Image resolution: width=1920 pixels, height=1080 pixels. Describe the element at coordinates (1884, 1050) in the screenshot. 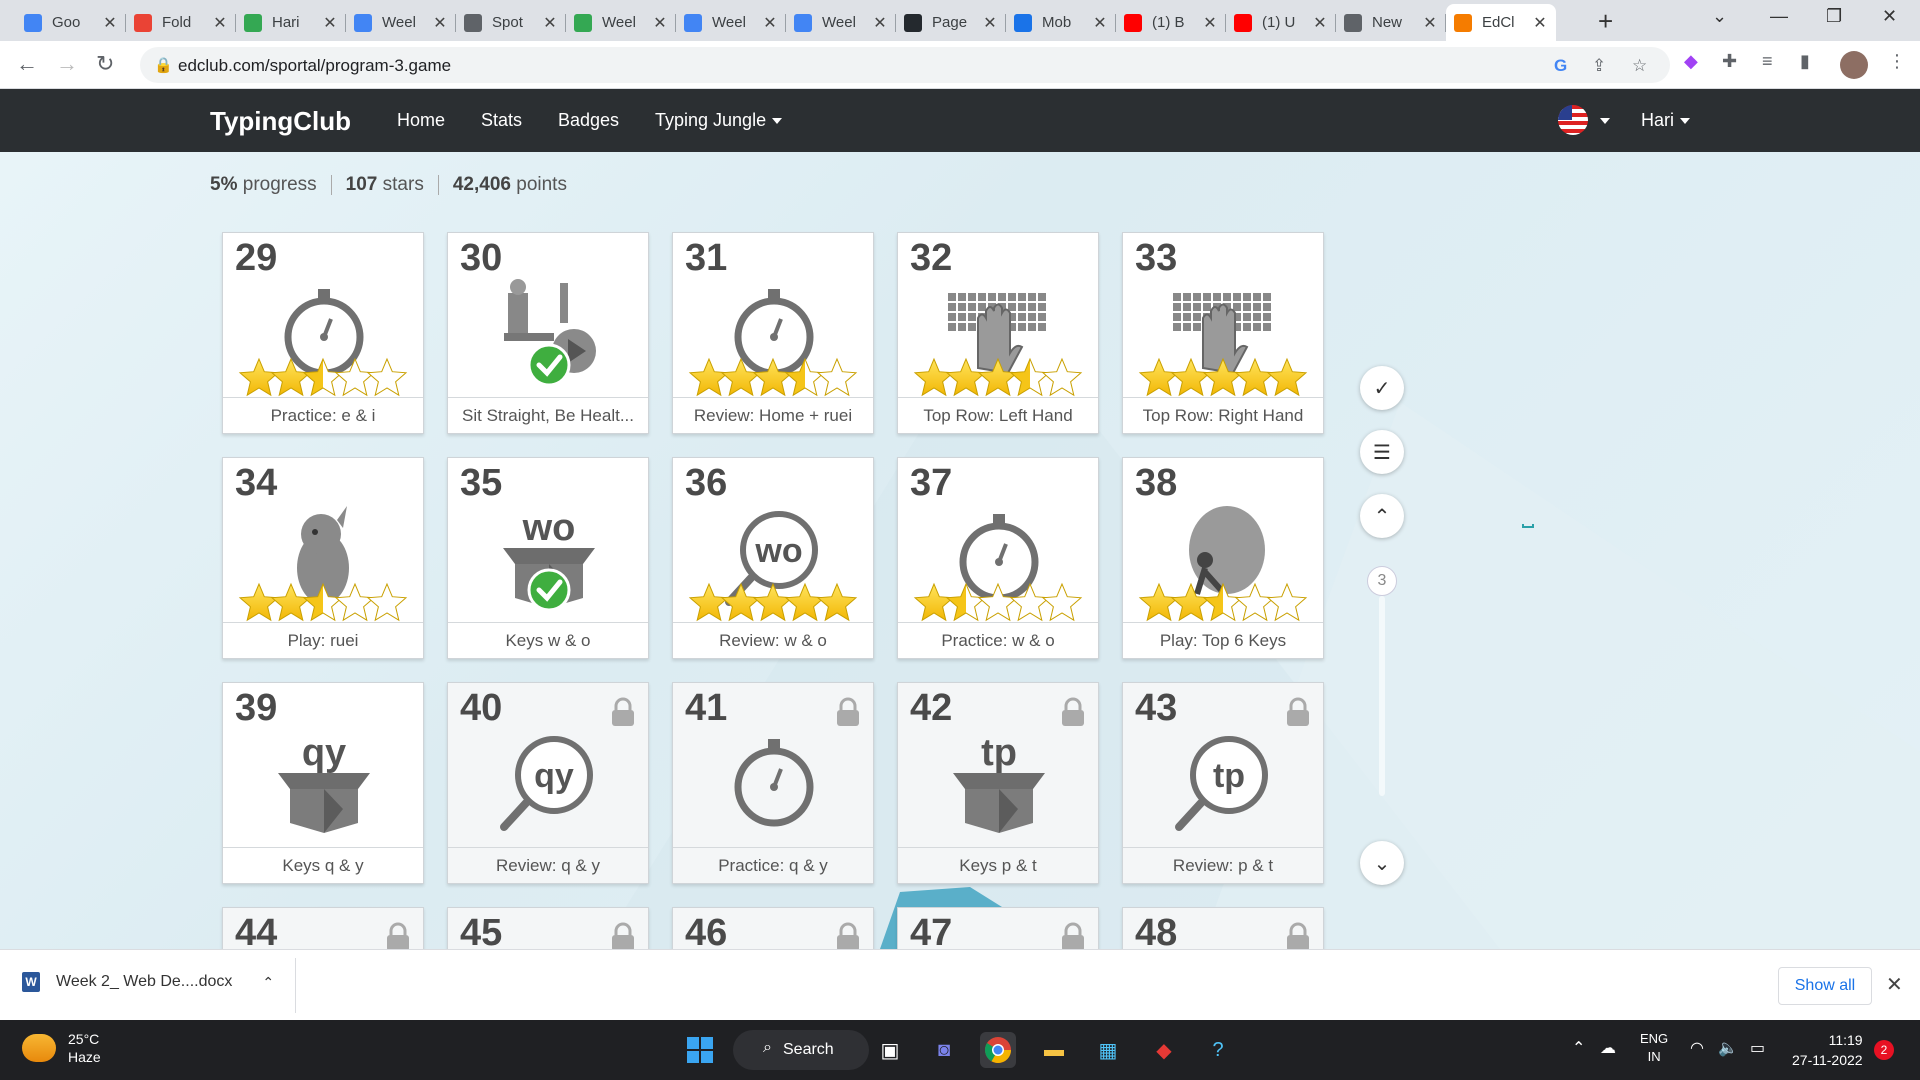

I see `notification-badge: 2` at that location.